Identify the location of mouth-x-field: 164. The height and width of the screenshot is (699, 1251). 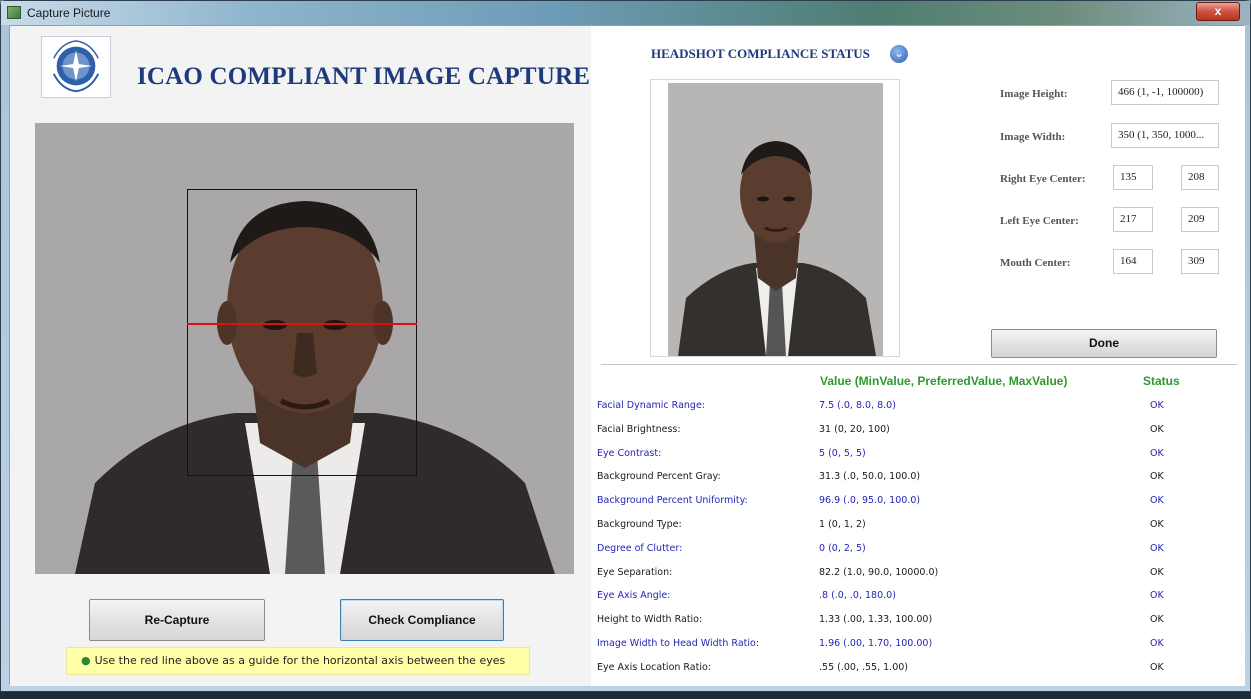
(1133, 261).